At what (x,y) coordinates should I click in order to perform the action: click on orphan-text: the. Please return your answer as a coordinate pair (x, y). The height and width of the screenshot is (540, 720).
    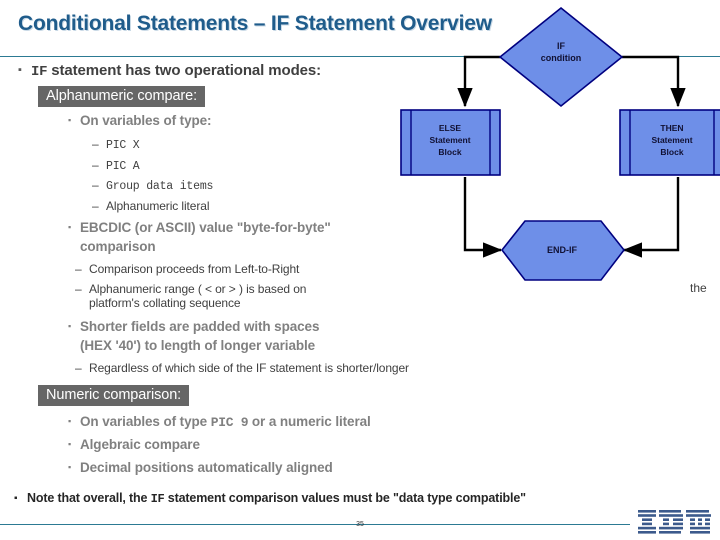
    Looking at the image, I should click on (698, 288).